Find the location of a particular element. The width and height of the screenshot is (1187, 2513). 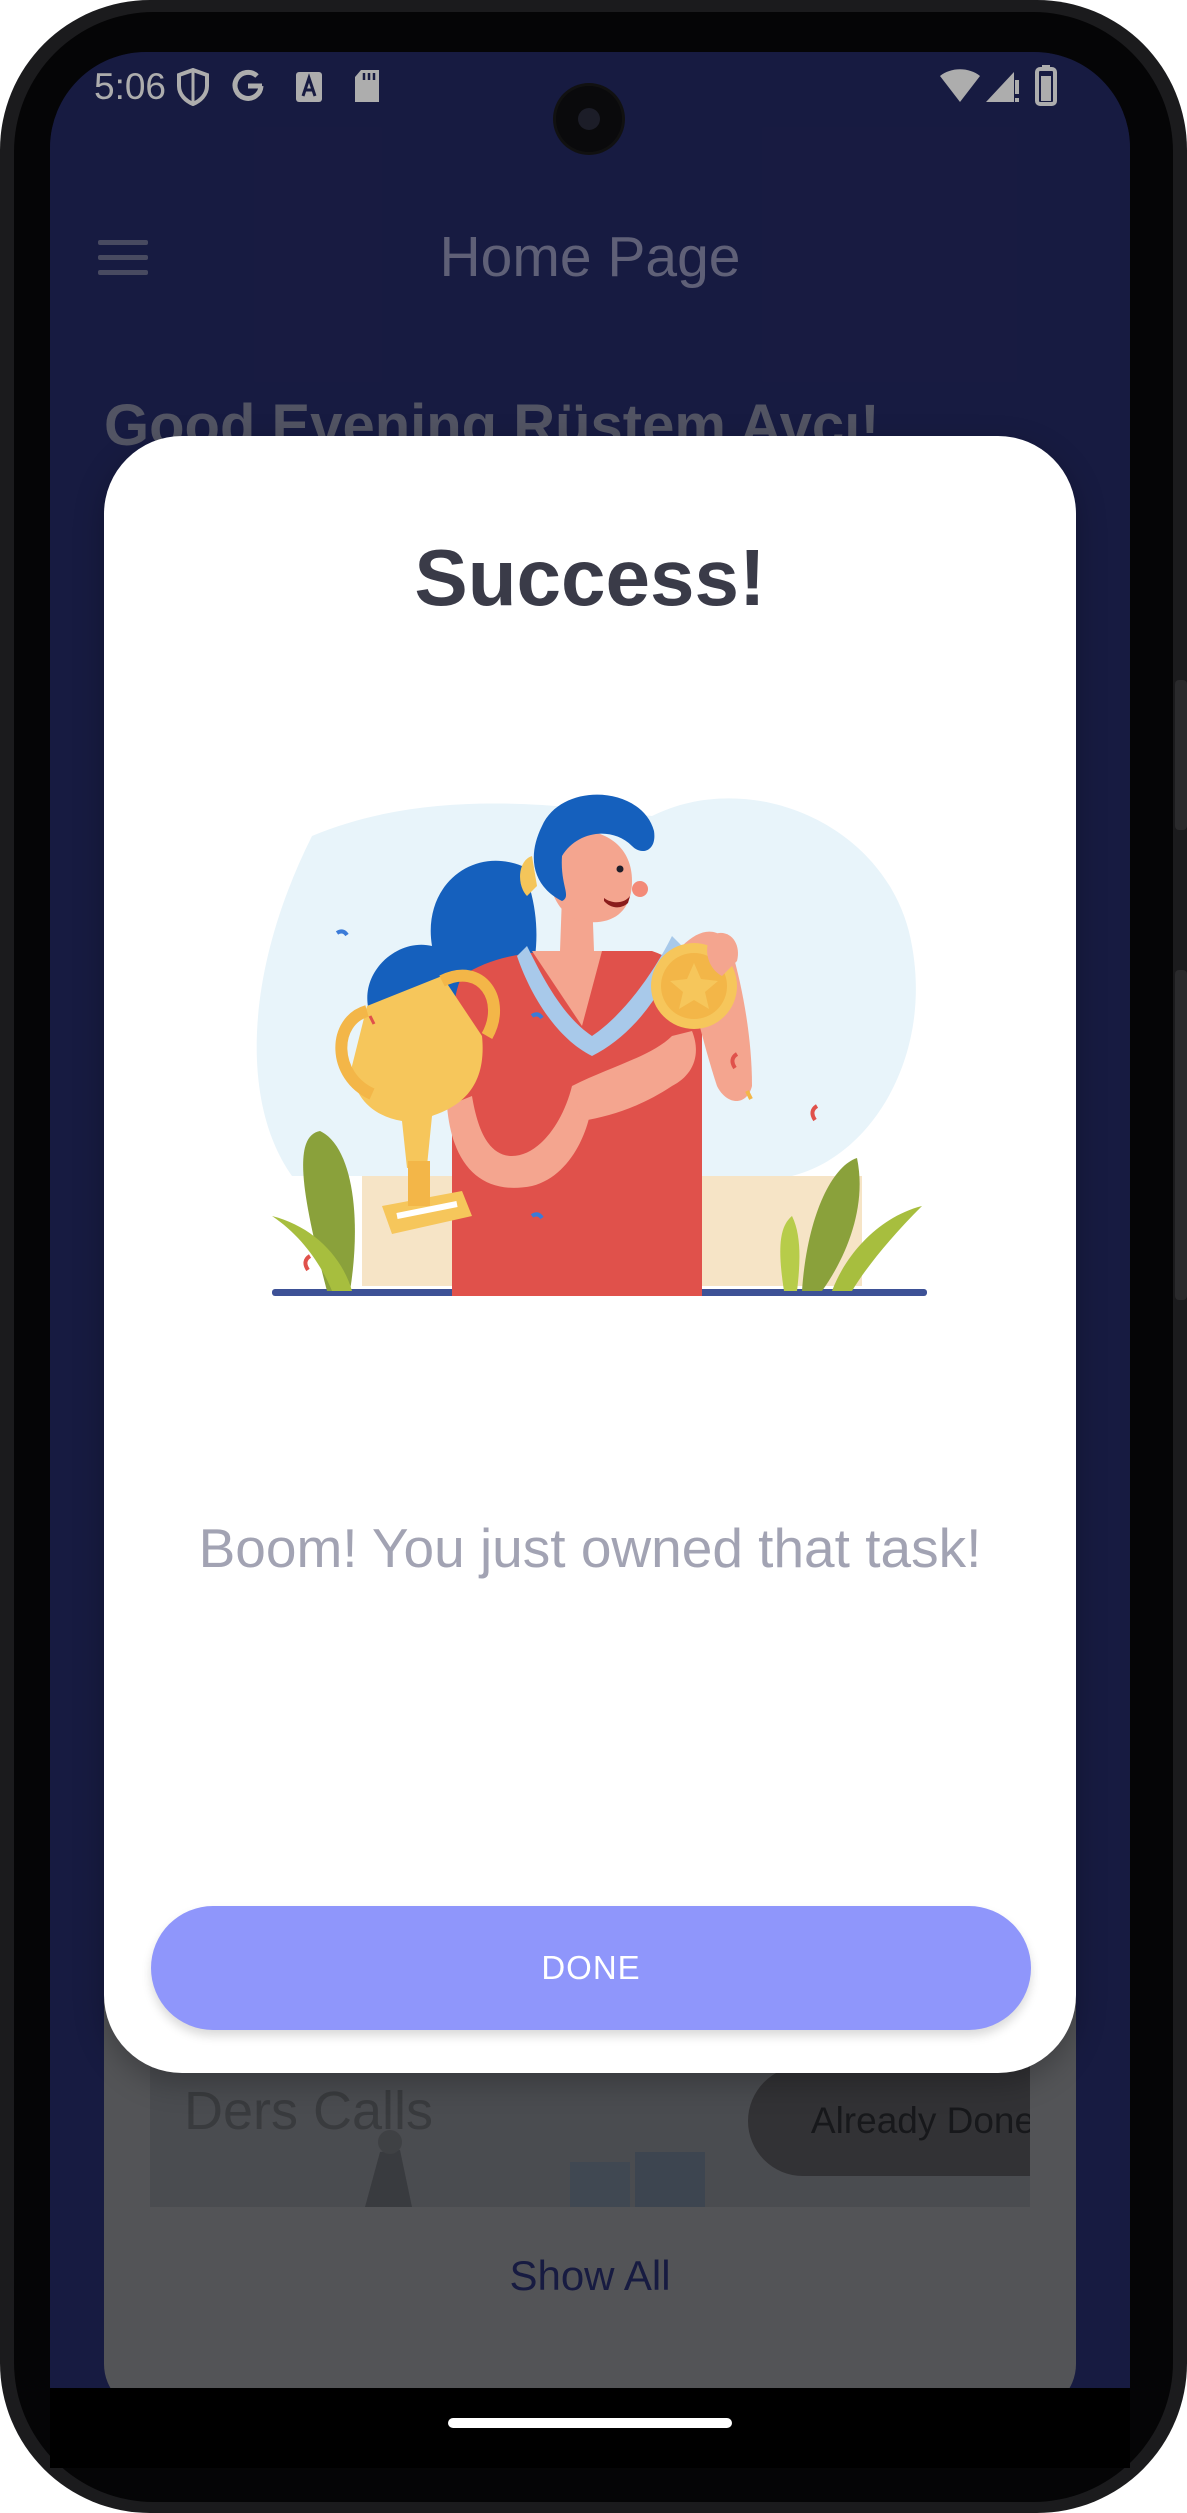

home-indicator is located at coordinates (590, 2423).